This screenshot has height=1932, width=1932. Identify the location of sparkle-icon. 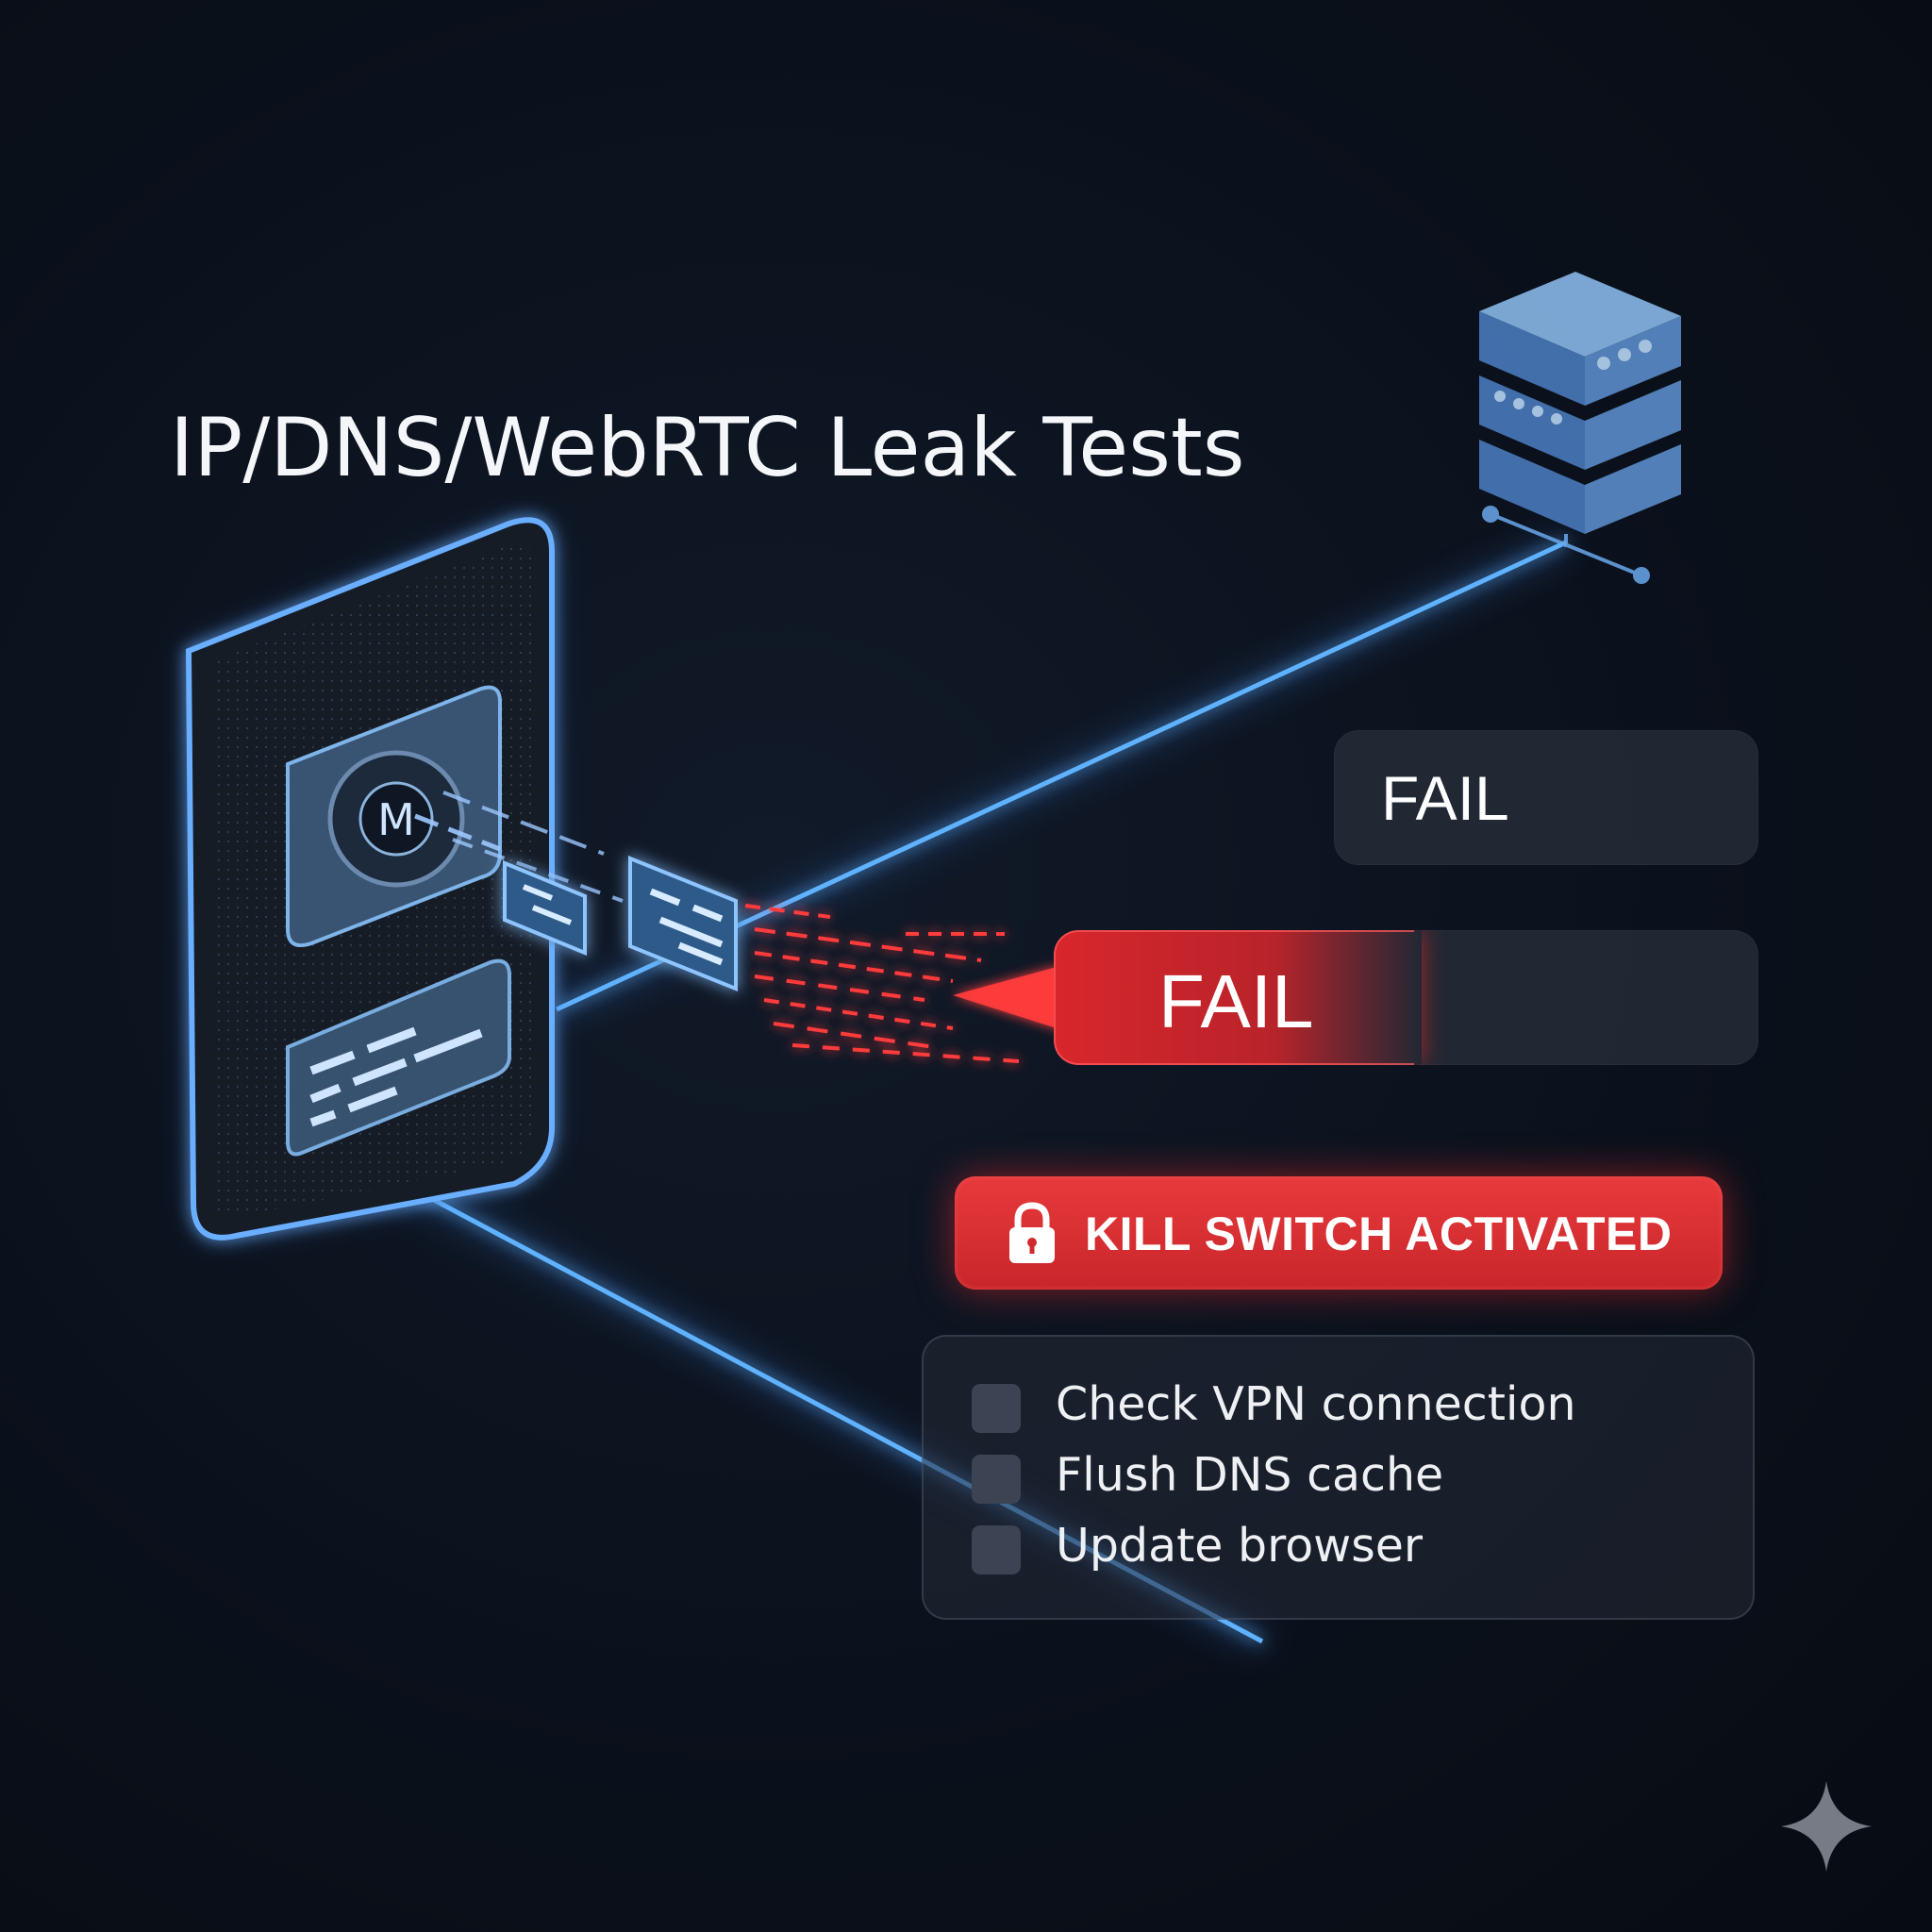
(1826, 1826).